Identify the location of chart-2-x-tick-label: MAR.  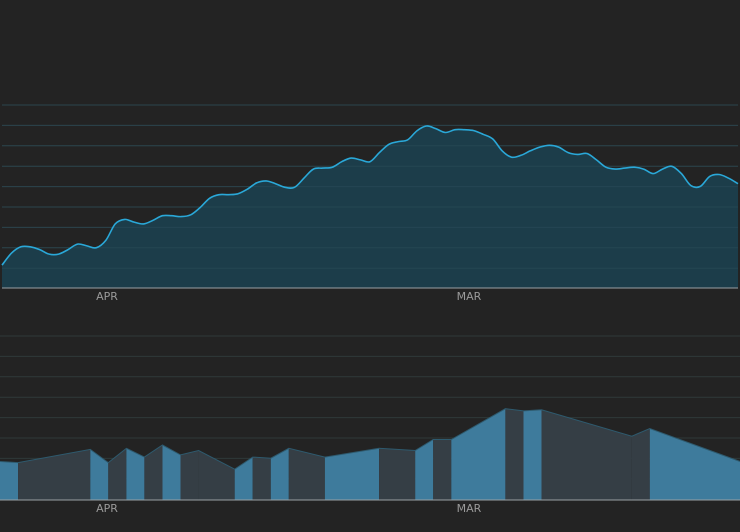
(469, 508).